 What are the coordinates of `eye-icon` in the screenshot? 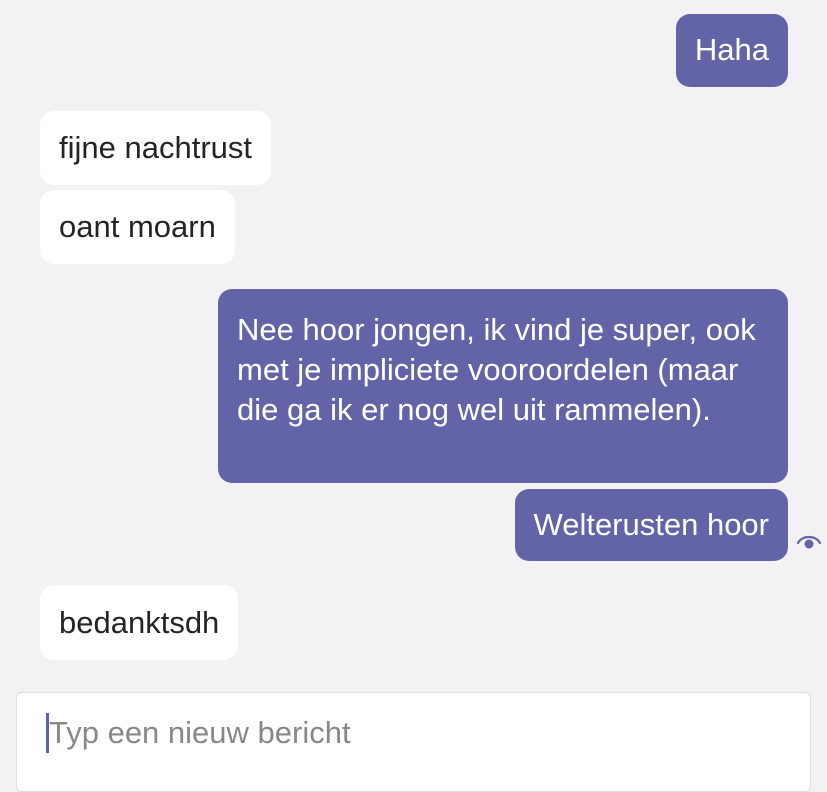 It's located at (809, 542).